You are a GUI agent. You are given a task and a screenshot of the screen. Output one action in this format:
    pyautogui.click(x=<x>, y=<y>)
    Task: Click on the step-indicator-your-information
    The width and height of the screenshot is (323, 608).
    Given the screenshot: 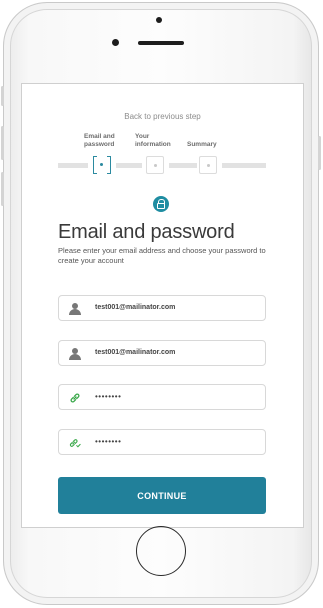 What is the action you would take?
    pyautogui.click(x=155, y=165)
    